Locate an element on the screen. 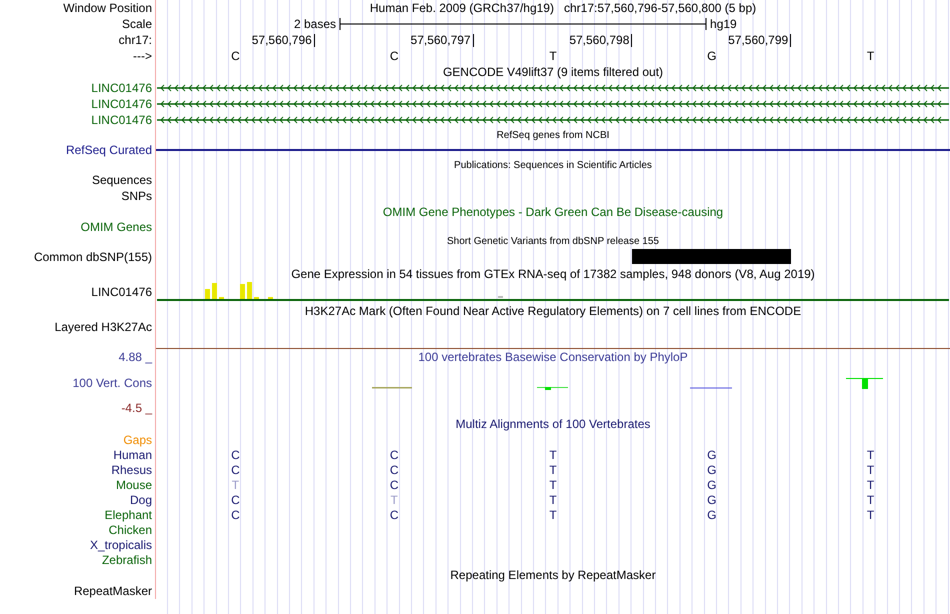 The height and width of the screenshot is (614, 950). track-title: Short Genetic Variants from dbSNP release 155 is located at coordinates (553, 241).